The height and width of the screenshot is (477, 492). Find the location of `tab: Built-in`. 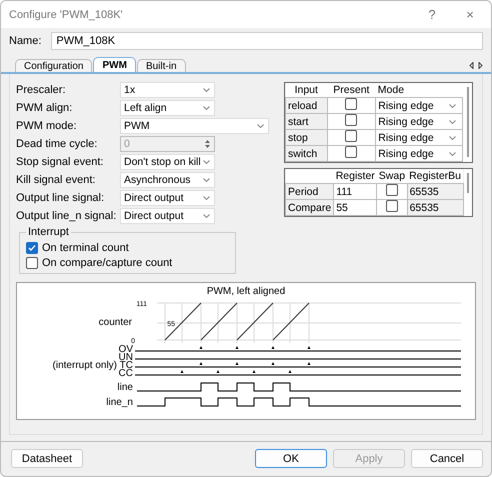

tab: Built-in is located at coordinates (161, 65).